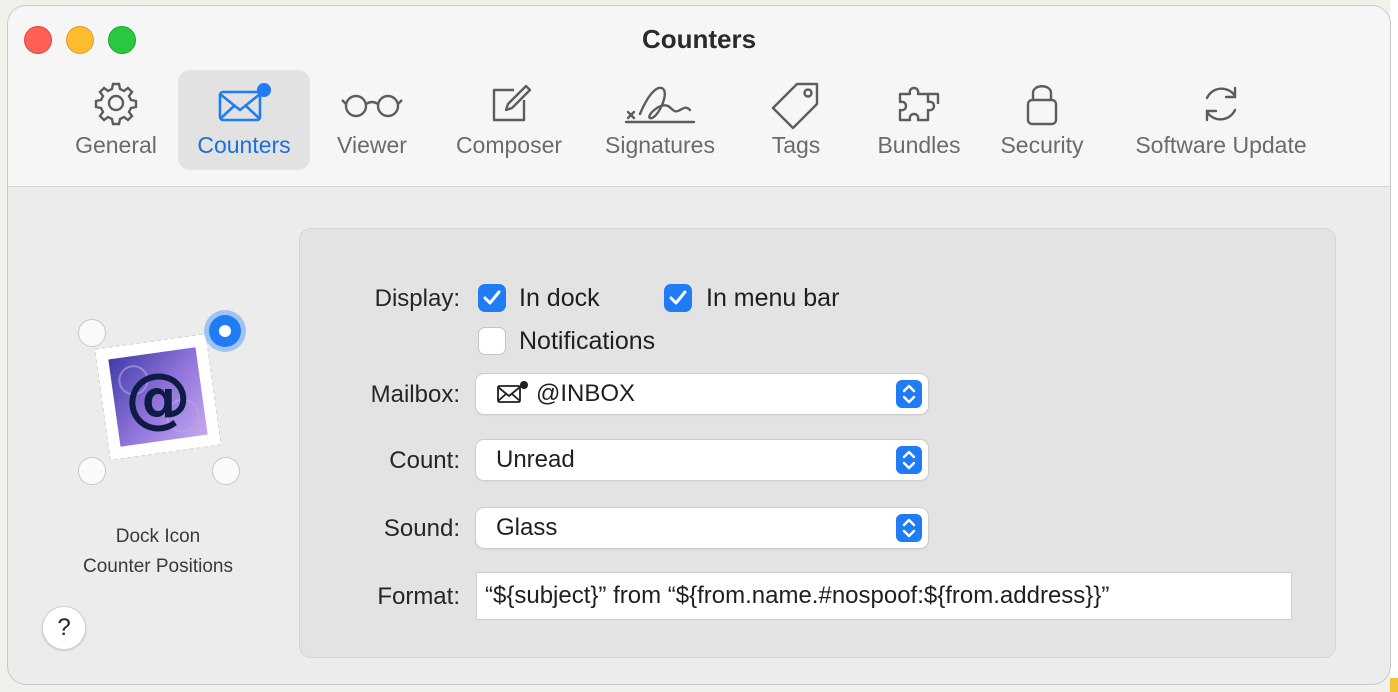 The width and height of the screenshot is (1398, 692). Describe the element at coordinates (244, 145) in the screenshot. I see `tab-counters-label: Counters` at that location.